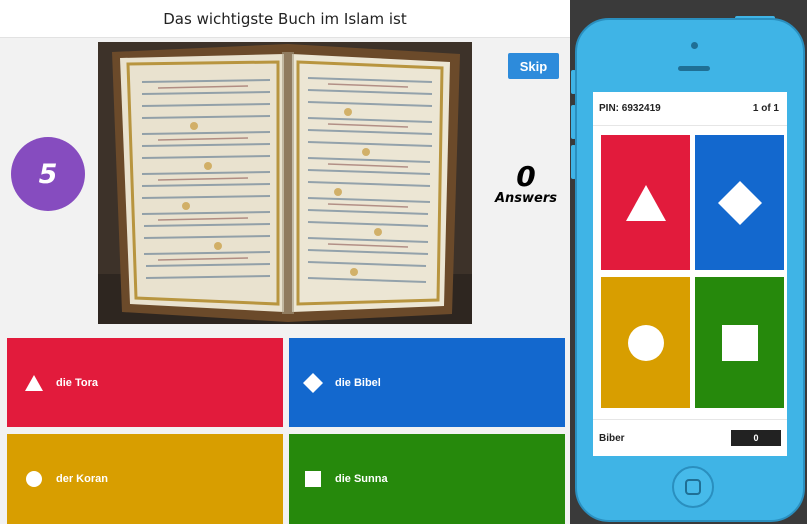 This screenshot has width=807, height=524. What do you see at coordinates (694, 45) in the screenshot?
I see `phone-camera` at bounding box center [694, 45].